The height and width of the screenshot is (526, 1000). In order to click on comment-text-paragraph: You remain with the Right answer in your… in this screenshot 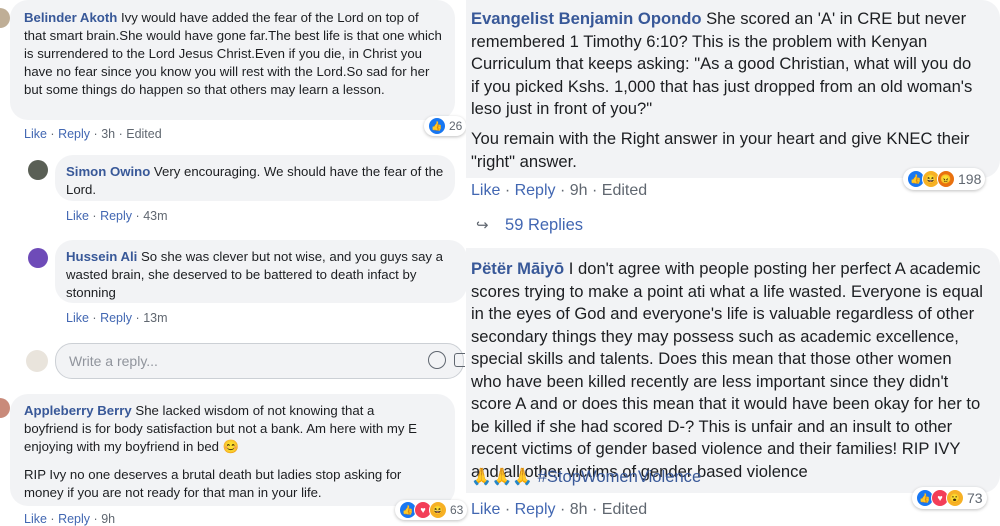, I will do `click(720, 150)`.